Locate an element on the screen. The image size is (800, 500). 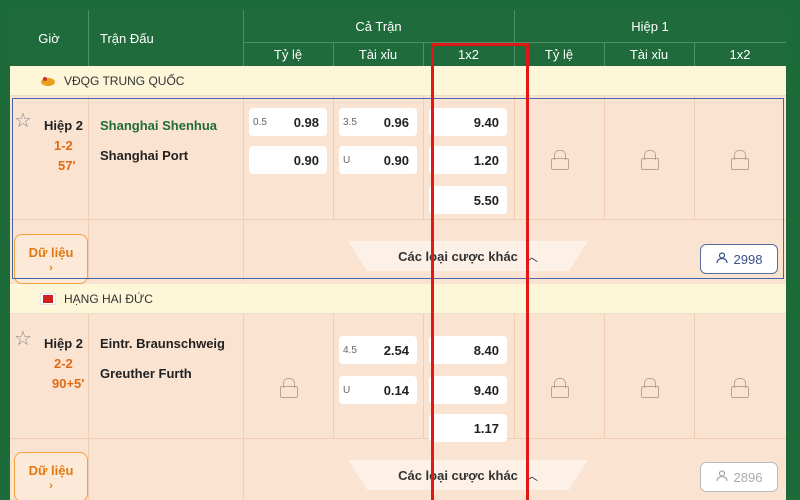
col-full-match: Cả Trận is located at coordinates (378, 26).